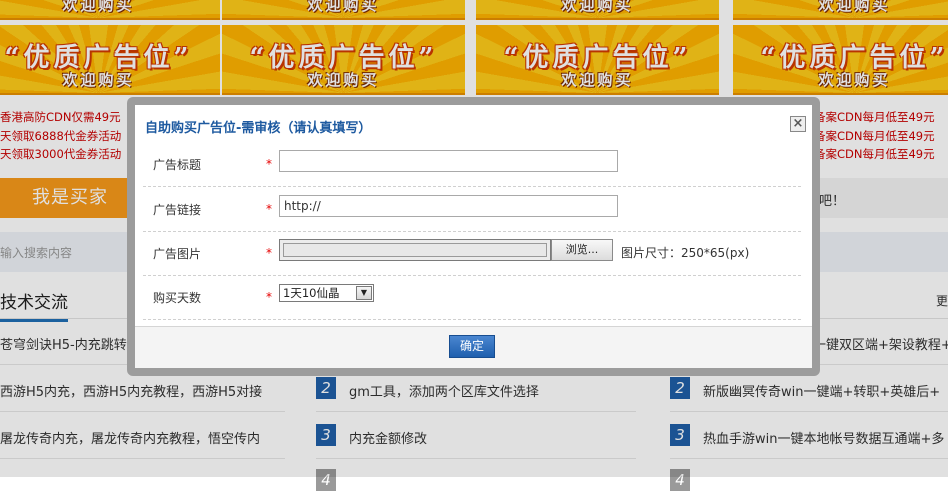 This screenshot has height=491, width=948. I want to click on form-row-image: 广告图片 * 浏览... 图片尺寸：250*65(px), so click(472, 253).